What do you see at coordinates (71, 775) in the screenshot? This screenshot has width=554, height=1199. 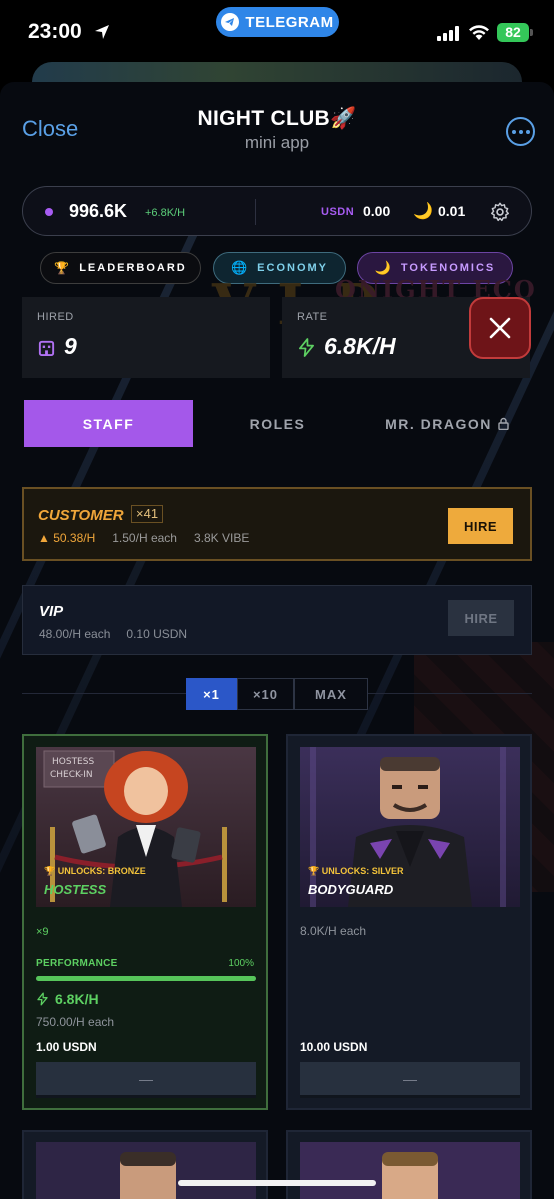 I see `sign-text: CHECK-IN` at bounding box center [71, 775].